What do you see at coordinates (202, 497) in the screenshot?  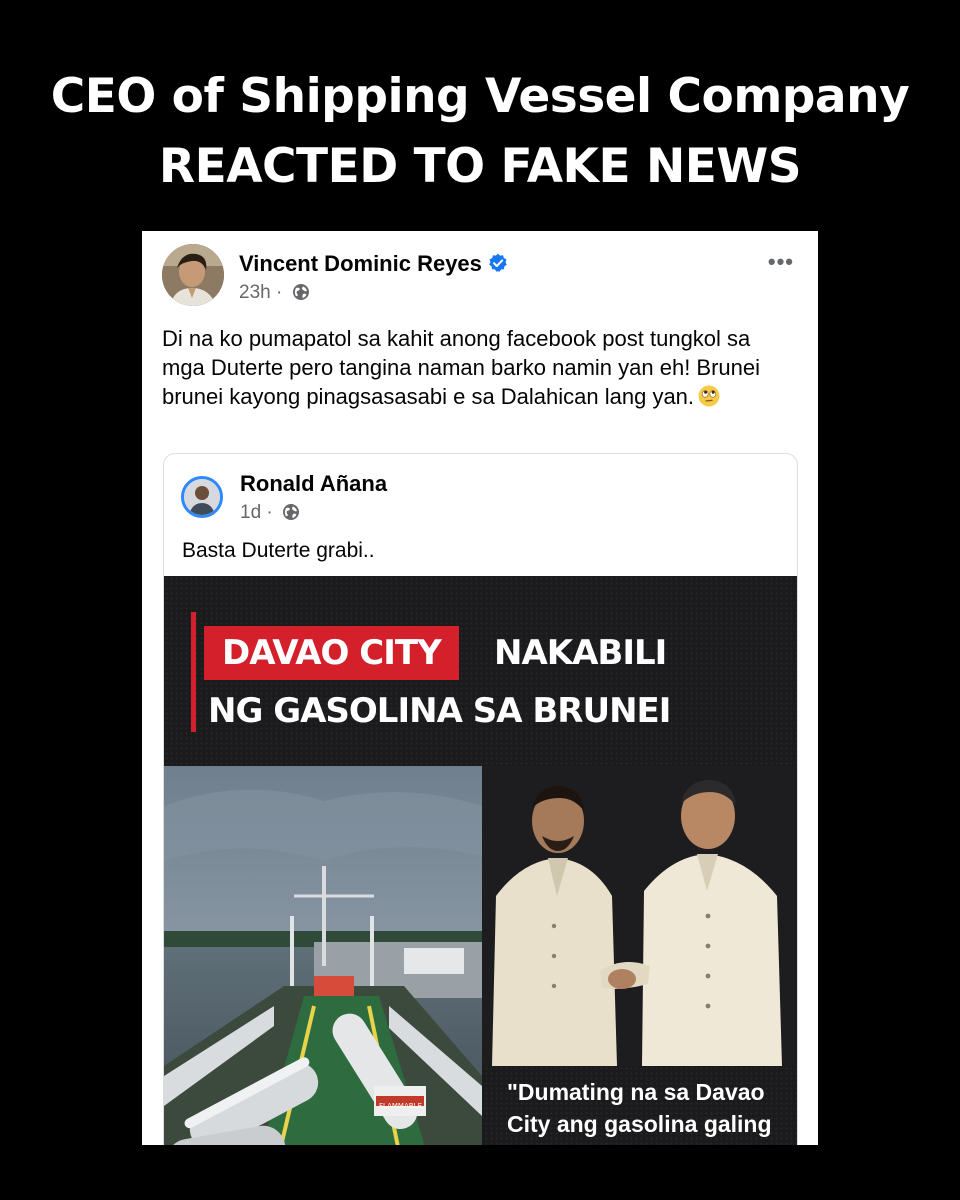 I see `shared-author-avatar` at bounding box center [202, 497].